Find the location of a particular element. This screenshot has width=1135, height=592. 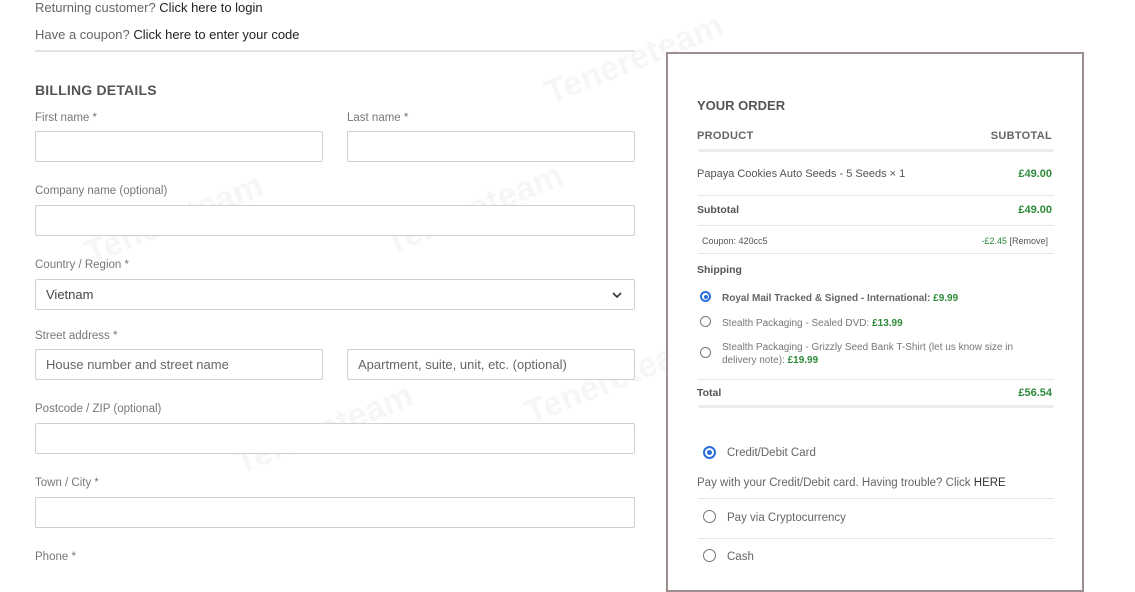

chevron-down-icon is located at coordinates (617, 294).